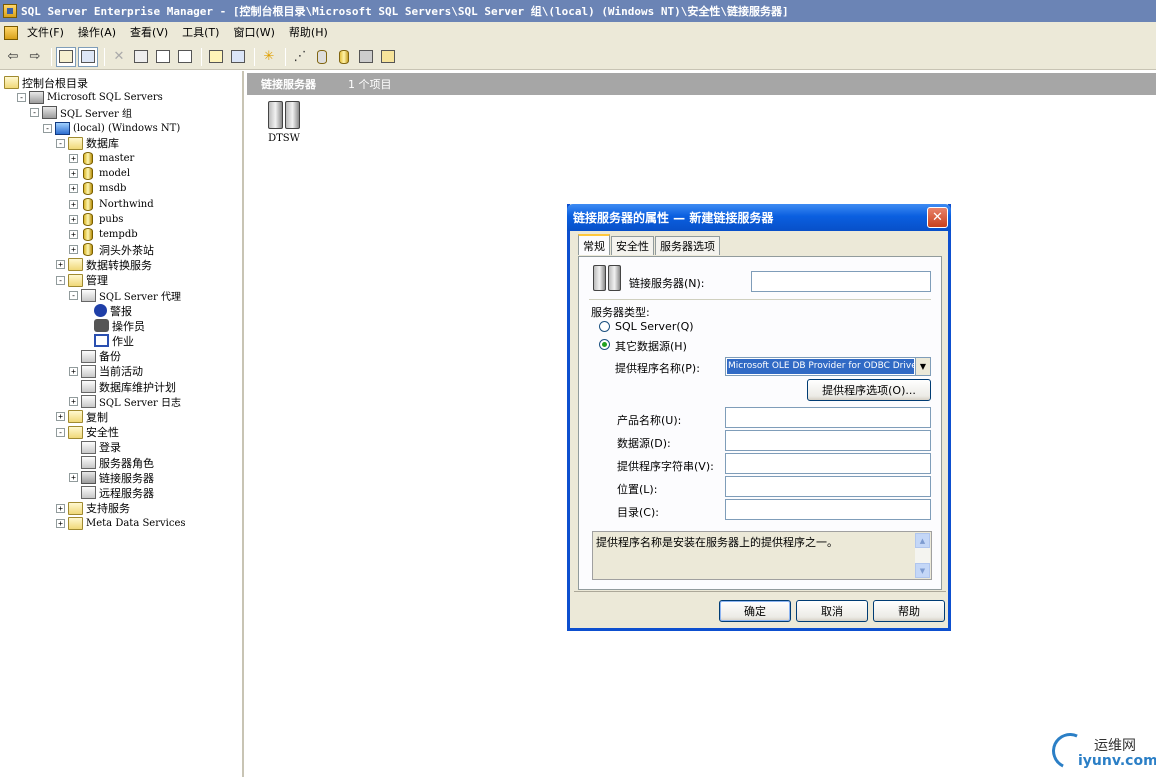 The width and height of the screenshot is (1156, 777). What do you see at coordinates (604, 344) in the screenshot?
I see `other-datasource-radio` at bounding box center [604, 344].